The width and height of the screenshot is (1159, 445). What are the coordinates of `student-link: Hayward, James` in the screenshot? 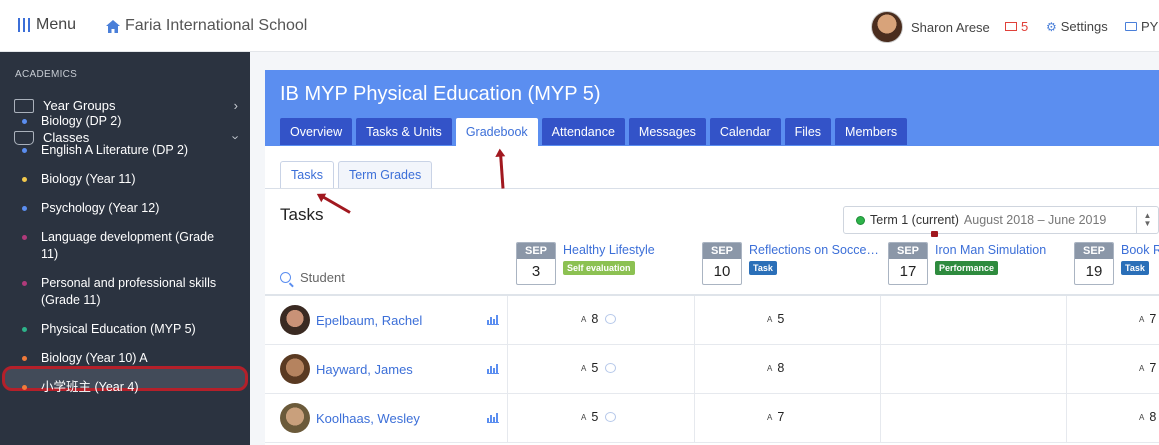 It's located at (346, 369).